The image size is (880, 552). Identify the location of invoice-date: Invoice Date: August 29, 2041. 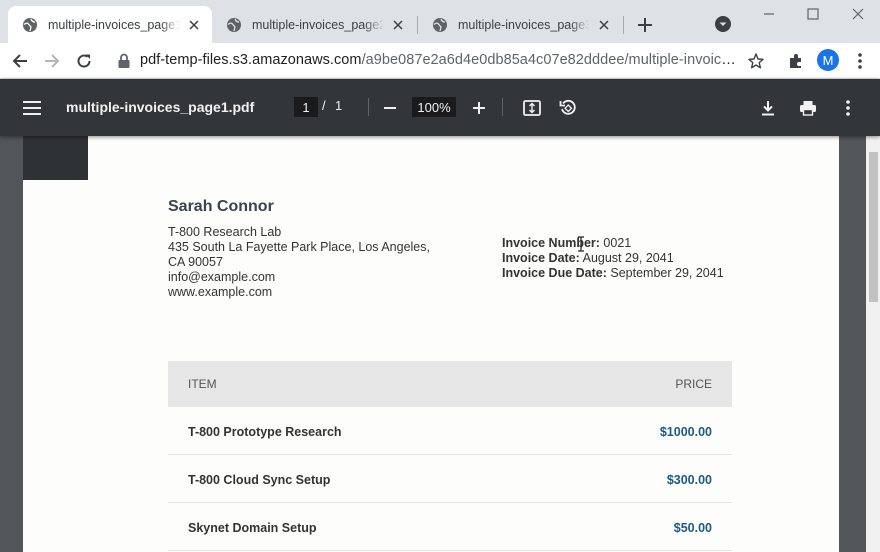
(613, 258).